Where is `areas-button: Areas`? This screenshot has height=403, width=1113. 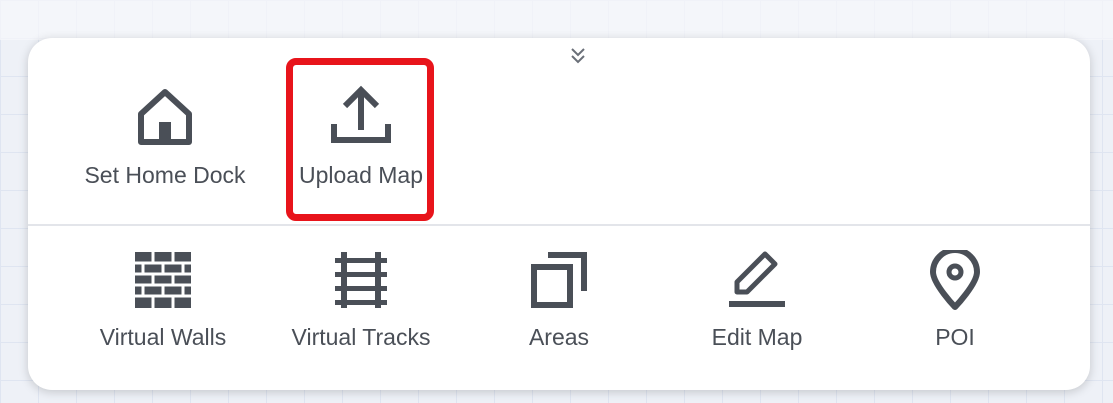 areas-button: Areas is located at coordinates (559, 301).